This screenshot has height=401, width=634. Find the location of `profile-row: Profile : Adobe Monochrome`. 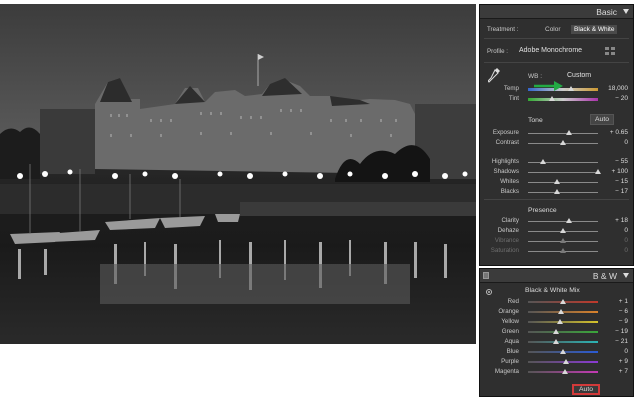

profile-row: Profile : Adobe Monochrome is located at coordinates (556, 51).